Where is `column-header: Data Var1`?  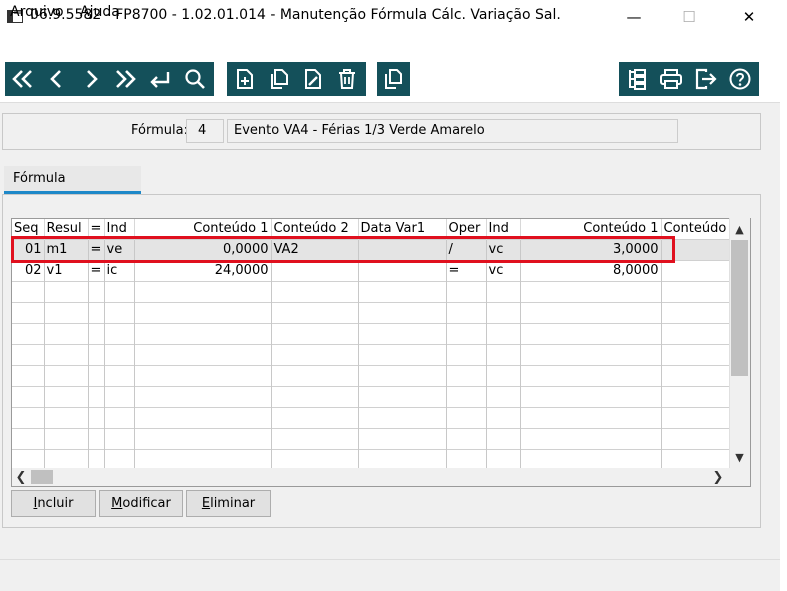
column-header: Data Var1 is located at coordinates (402, 229).